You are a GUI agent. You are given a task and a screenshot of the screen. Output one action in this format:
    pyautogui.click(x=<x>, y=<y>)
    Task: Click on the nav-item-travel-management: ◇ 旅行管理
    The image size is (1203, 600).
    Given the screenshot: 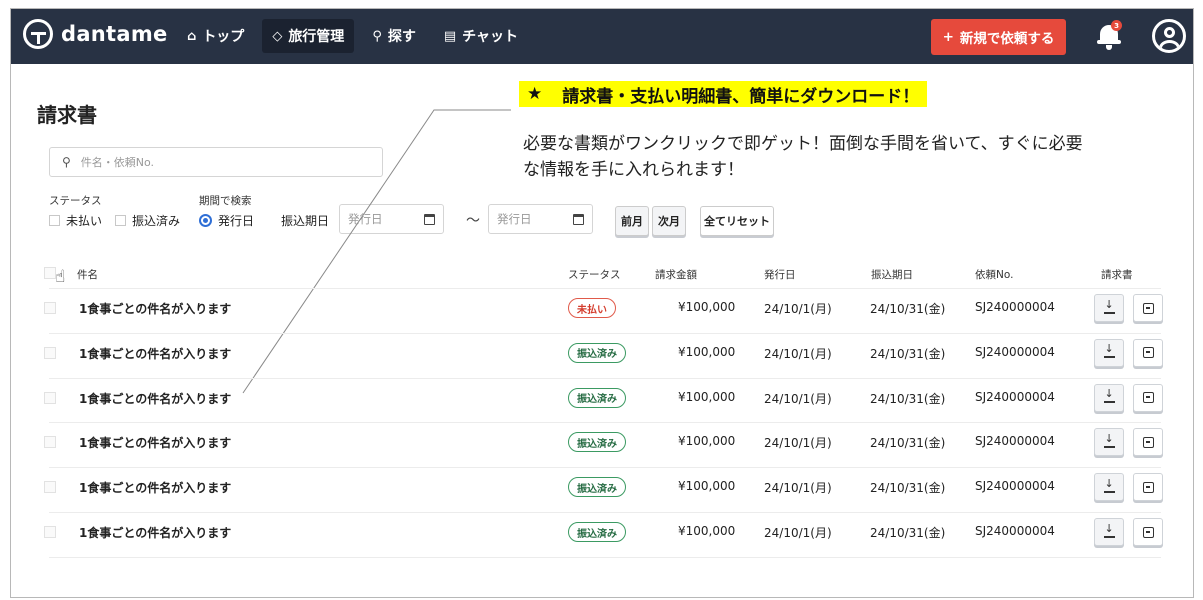 What is the action you would take?
    pyautogui.click(x=308, y=36)
    